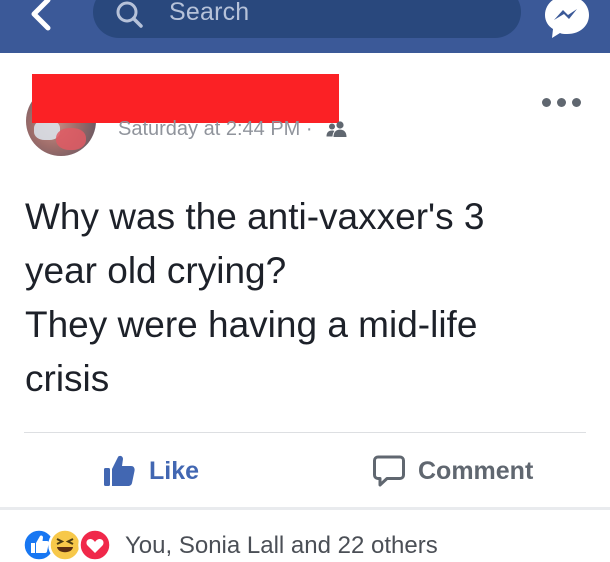  I want to click on post-text-line: They were having a mid-life, so click(251, 324).